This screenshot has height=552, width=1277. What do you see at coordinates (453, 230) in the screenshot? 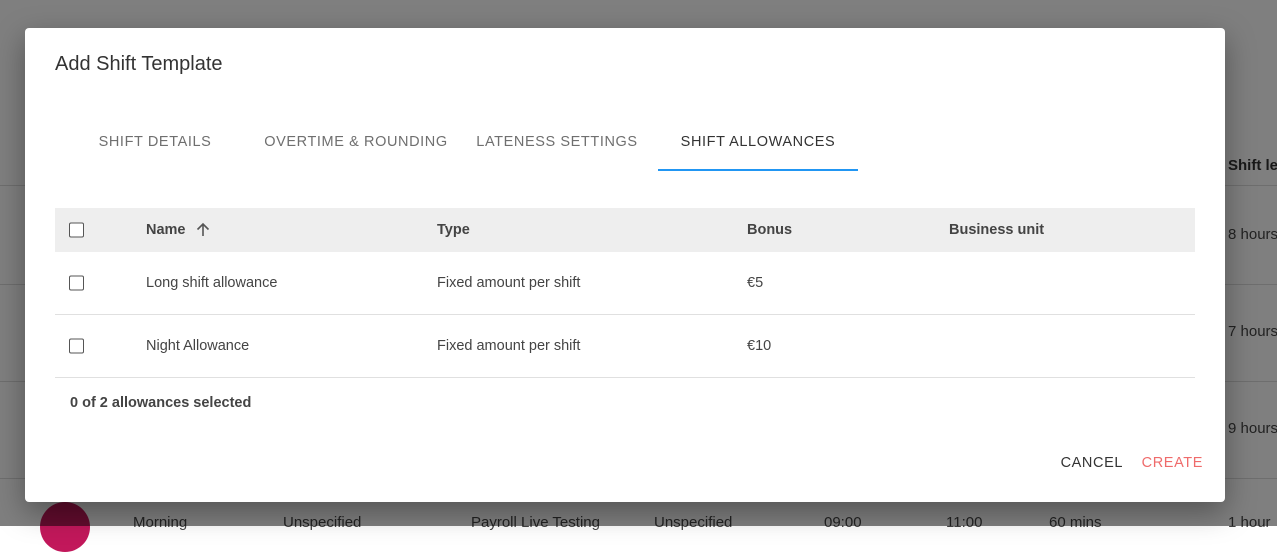
I see `column-header-type: Type` at bounding box center [453, 230].